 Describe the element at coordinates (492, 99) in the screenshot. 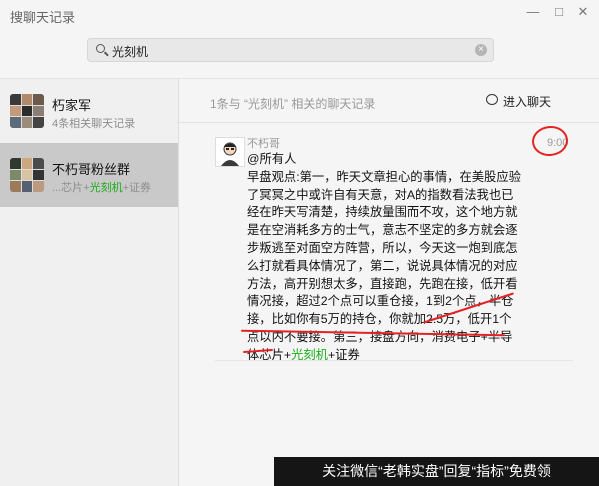

I see `chat-bubble-icon` at that location.